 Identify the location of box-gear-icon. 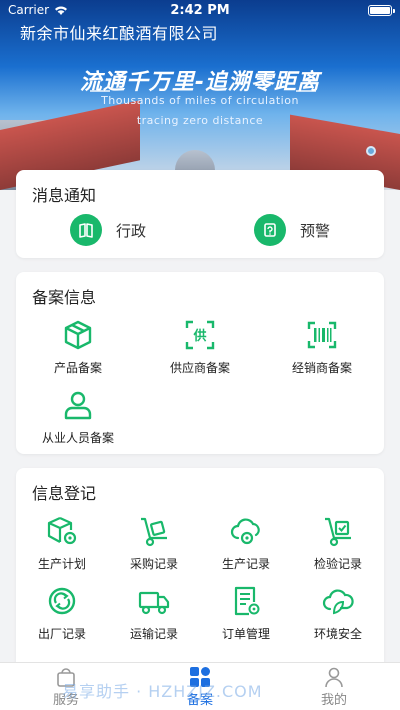
(62, 530).